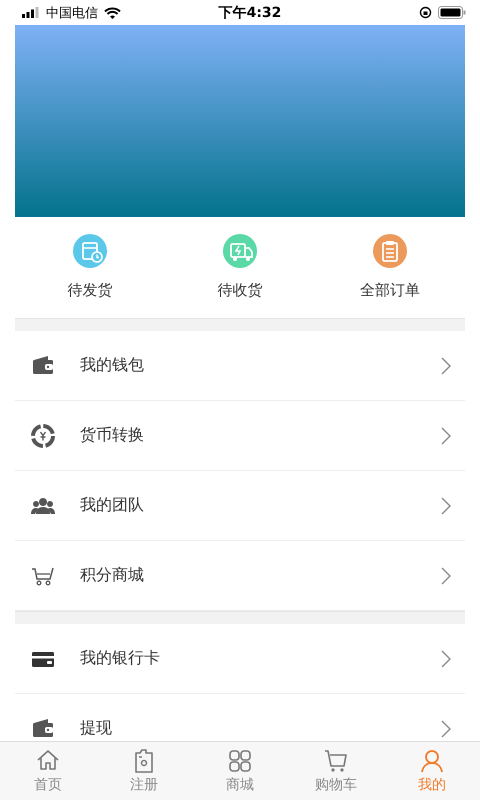  I want to click on cart-icon, so click(336, 761).